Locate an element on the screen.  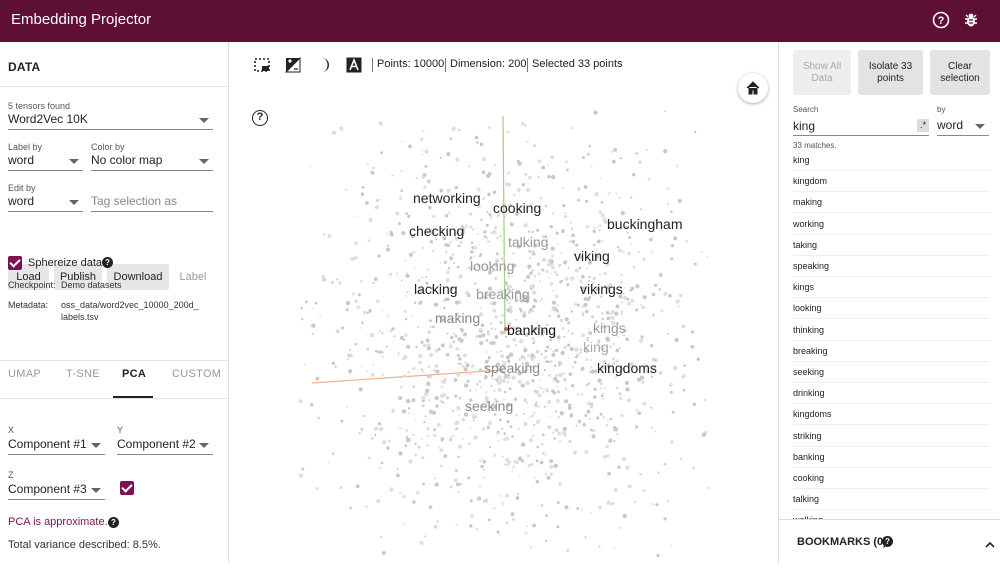
search-result-item: banking is located at coordinates (891, 457).